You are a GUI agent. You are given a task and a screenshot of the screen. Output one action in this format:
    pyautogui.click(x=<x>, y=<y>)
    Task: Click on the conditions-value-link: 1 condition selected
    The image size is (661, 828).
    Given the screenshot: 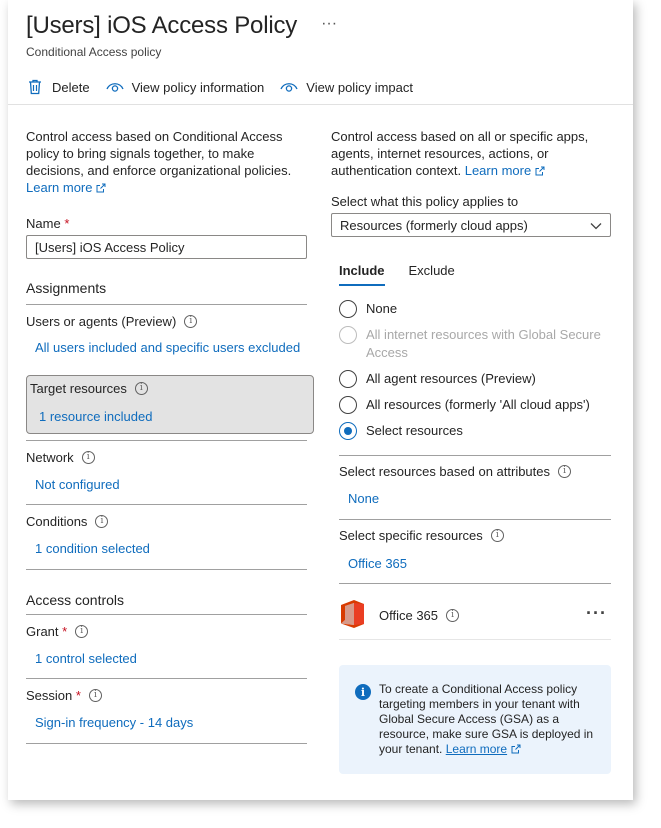 What is the action you would take?
    pyautogui.click(x=92, y=548)
    